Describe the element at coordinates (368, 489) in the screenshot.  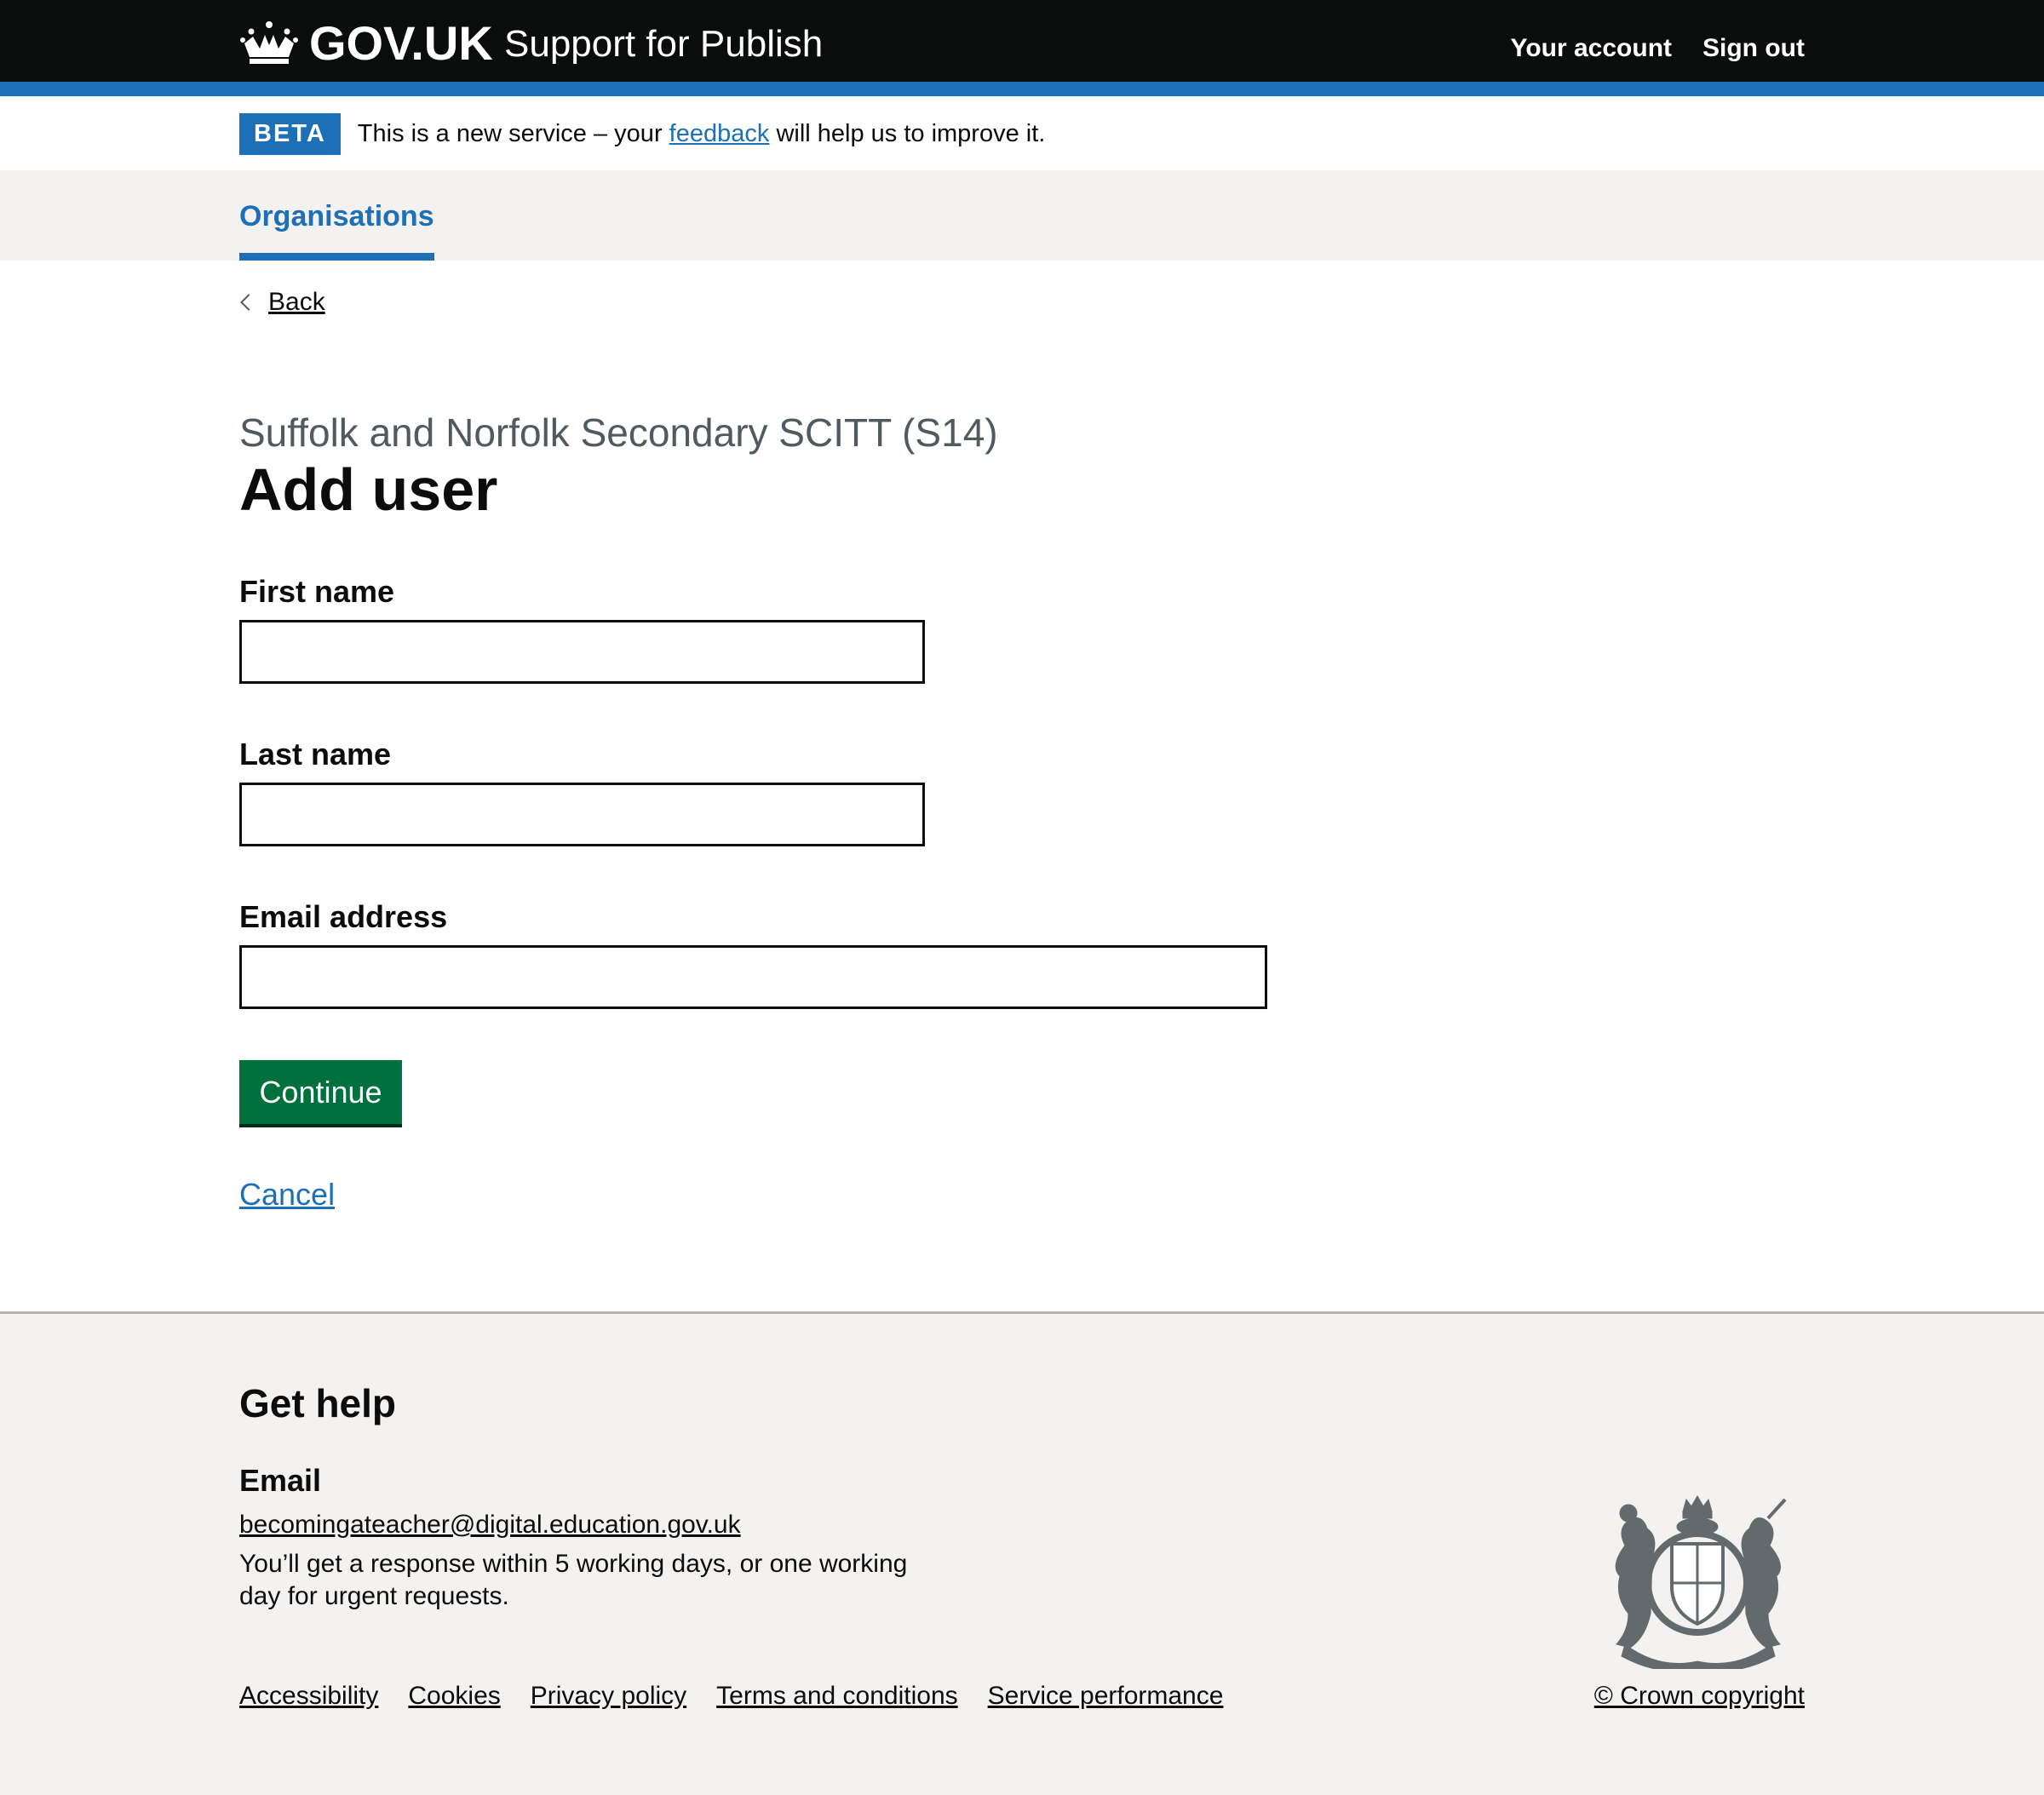
I see `page-title: Add user` at that location.